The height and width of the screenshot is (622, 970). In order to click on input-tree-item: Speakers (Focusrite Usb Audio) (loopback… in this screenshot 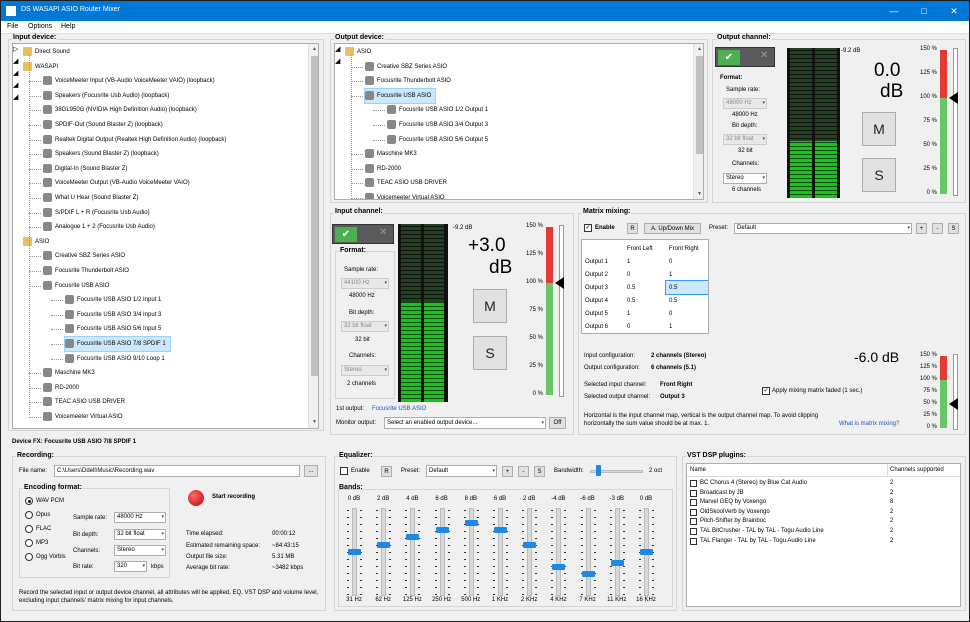, I will do `click(108, 96)`.